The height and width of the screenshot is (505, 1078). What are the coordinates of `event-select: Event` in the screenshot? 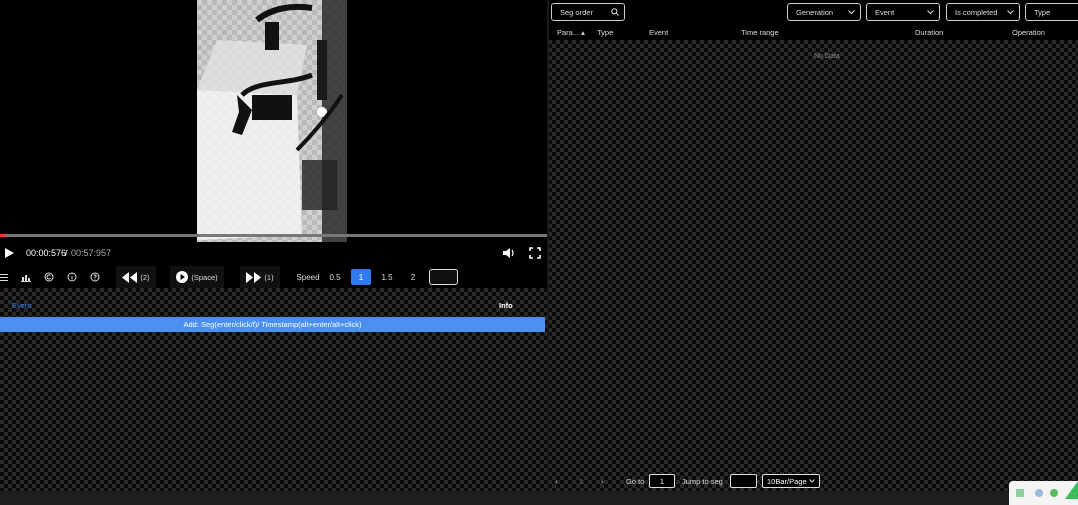 It's located at (903, 12).